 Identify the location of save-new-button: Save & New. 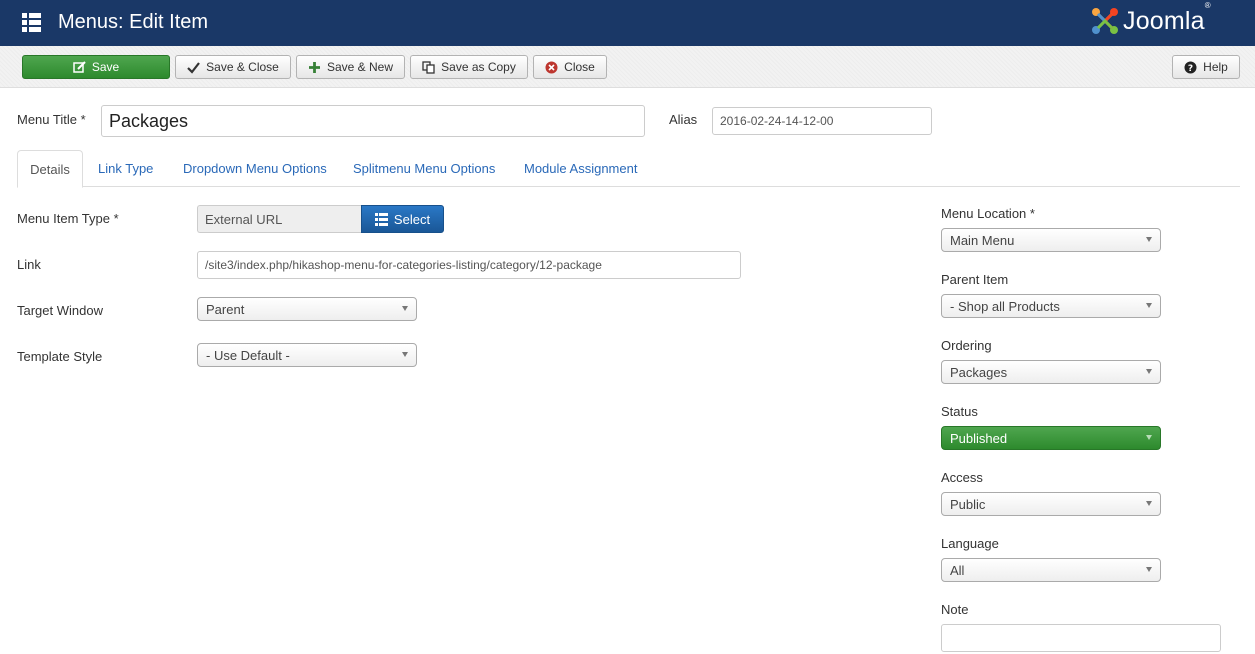
(350, 67).